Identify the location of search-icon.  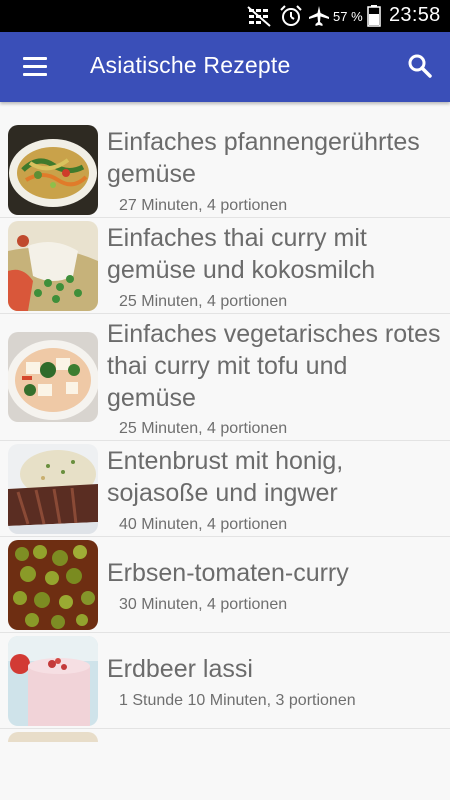
(420, 66).